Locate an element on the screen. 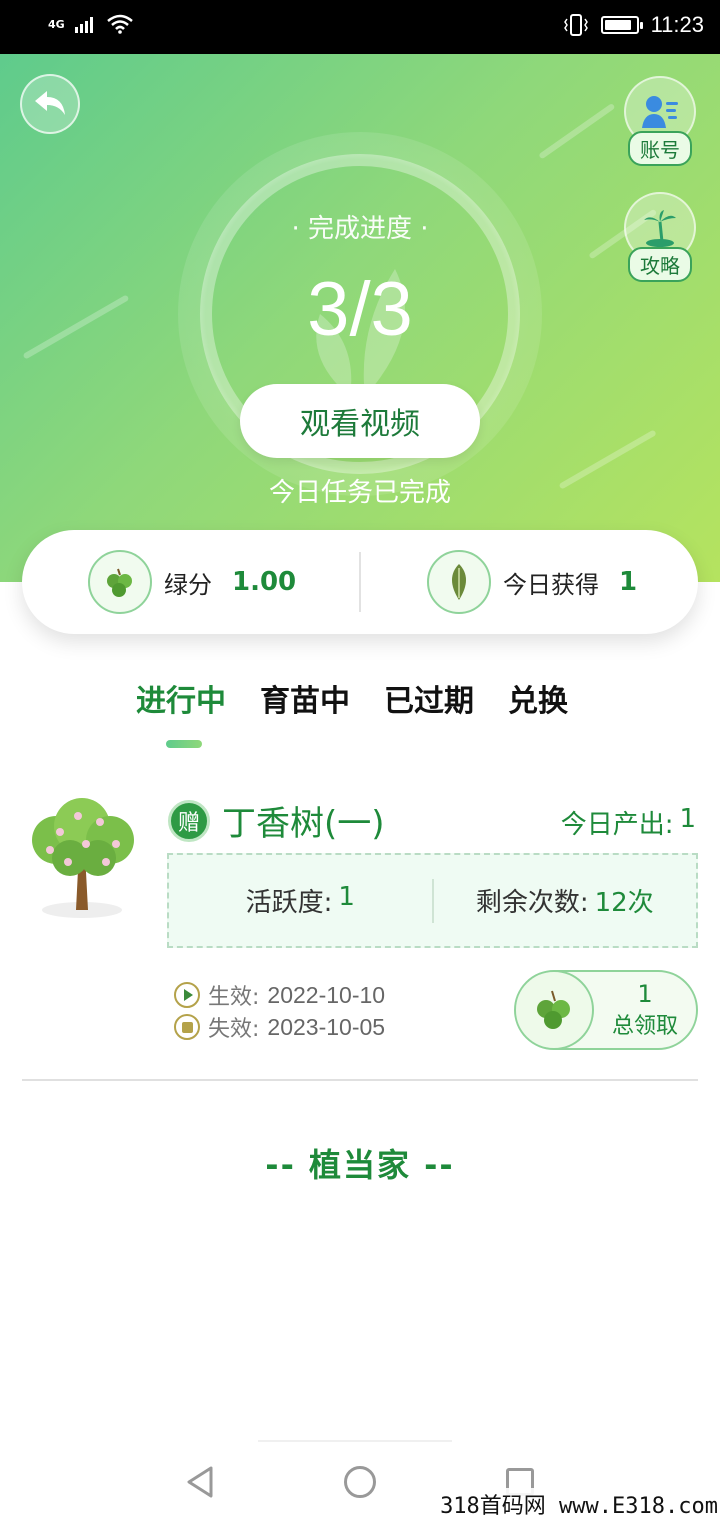  claim-label: 总领取 is located at coordinates (644, 1026).